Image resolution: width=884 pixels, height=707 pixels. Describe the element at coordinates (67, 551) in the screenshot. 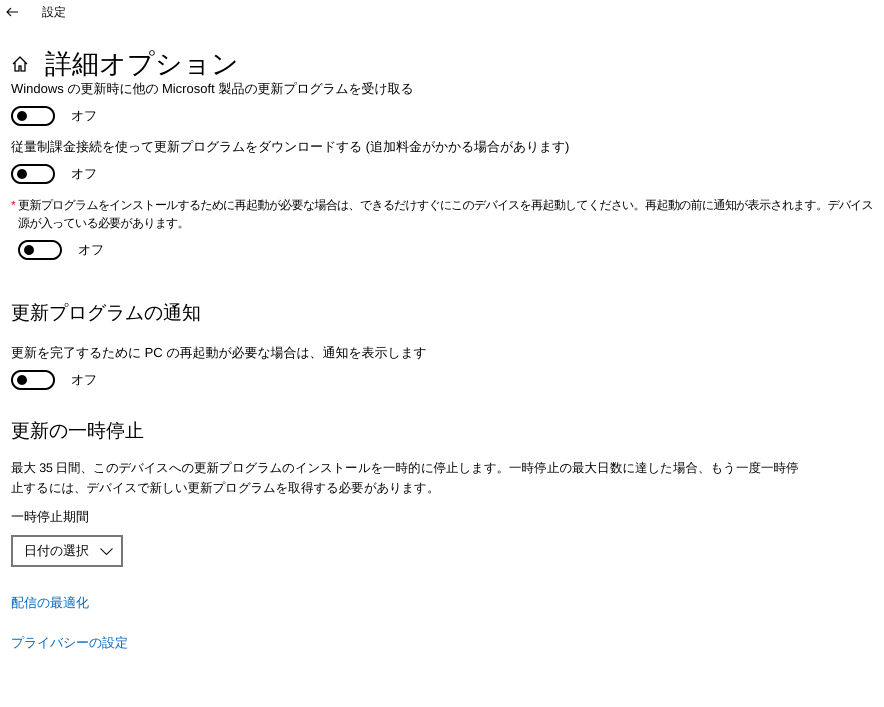

I see `date-dropdown: 日付の選択` at that location.